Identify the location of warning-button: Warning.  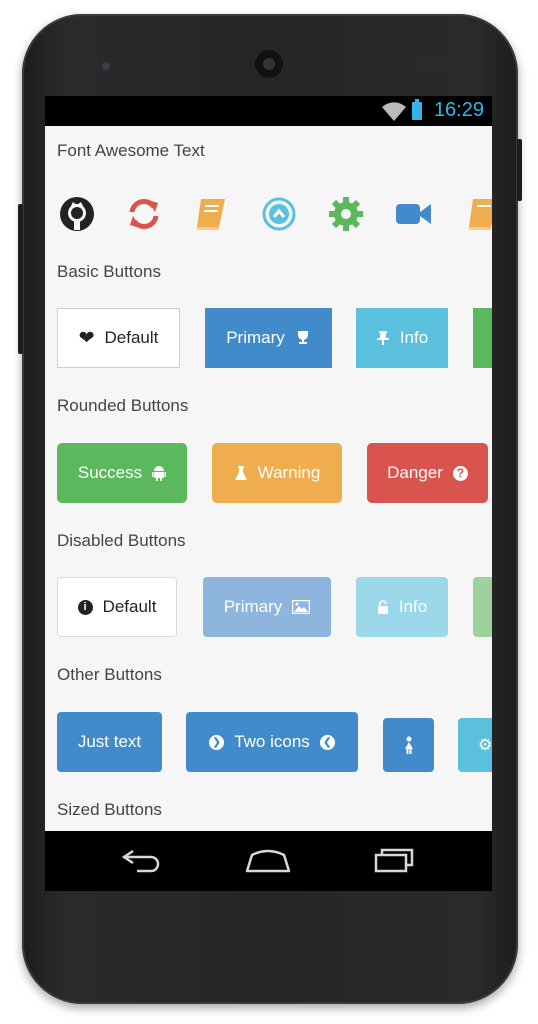
(277, 473).